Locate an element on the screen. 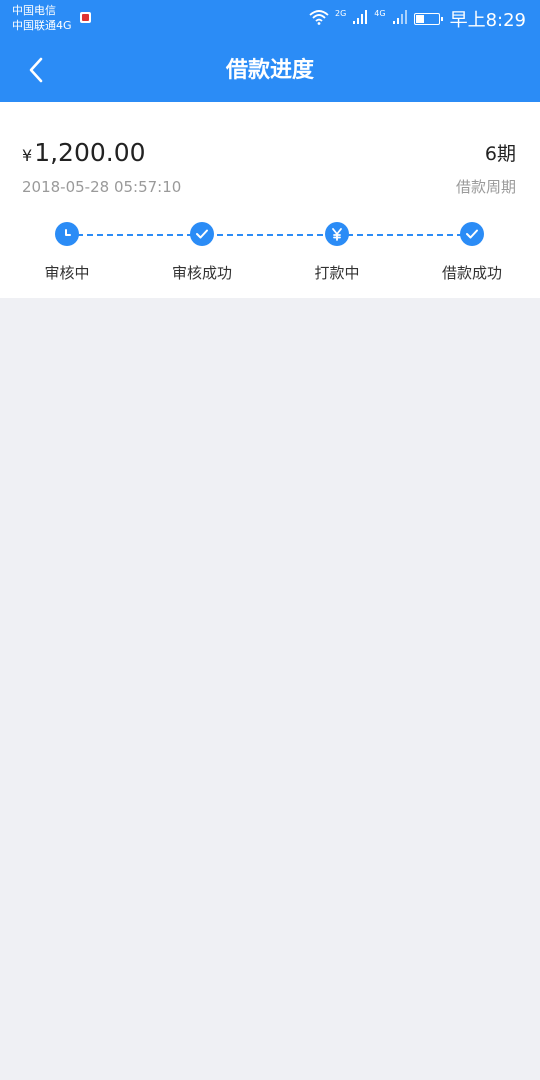 The image size is (540, 1080). progress-steps: 审核中 审核成功 打款中 借款成功 is located at coordinates (270, 257).